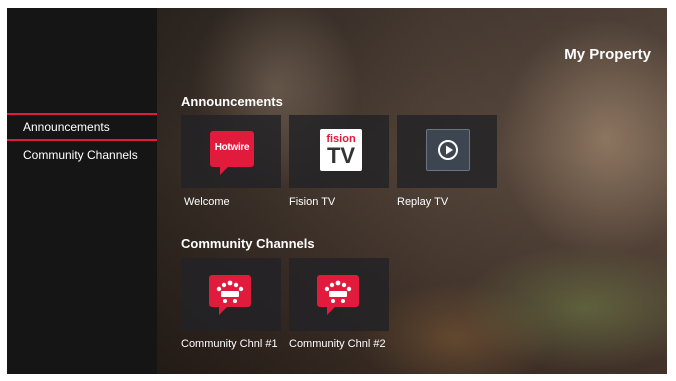 Image resolution: width=676 pixels, height=381 pixels. What do you see at coordinates (82, 127) in the screenshot?
I see `sidebar-item-announcements: Announcements` at bounding box center [82, 127].